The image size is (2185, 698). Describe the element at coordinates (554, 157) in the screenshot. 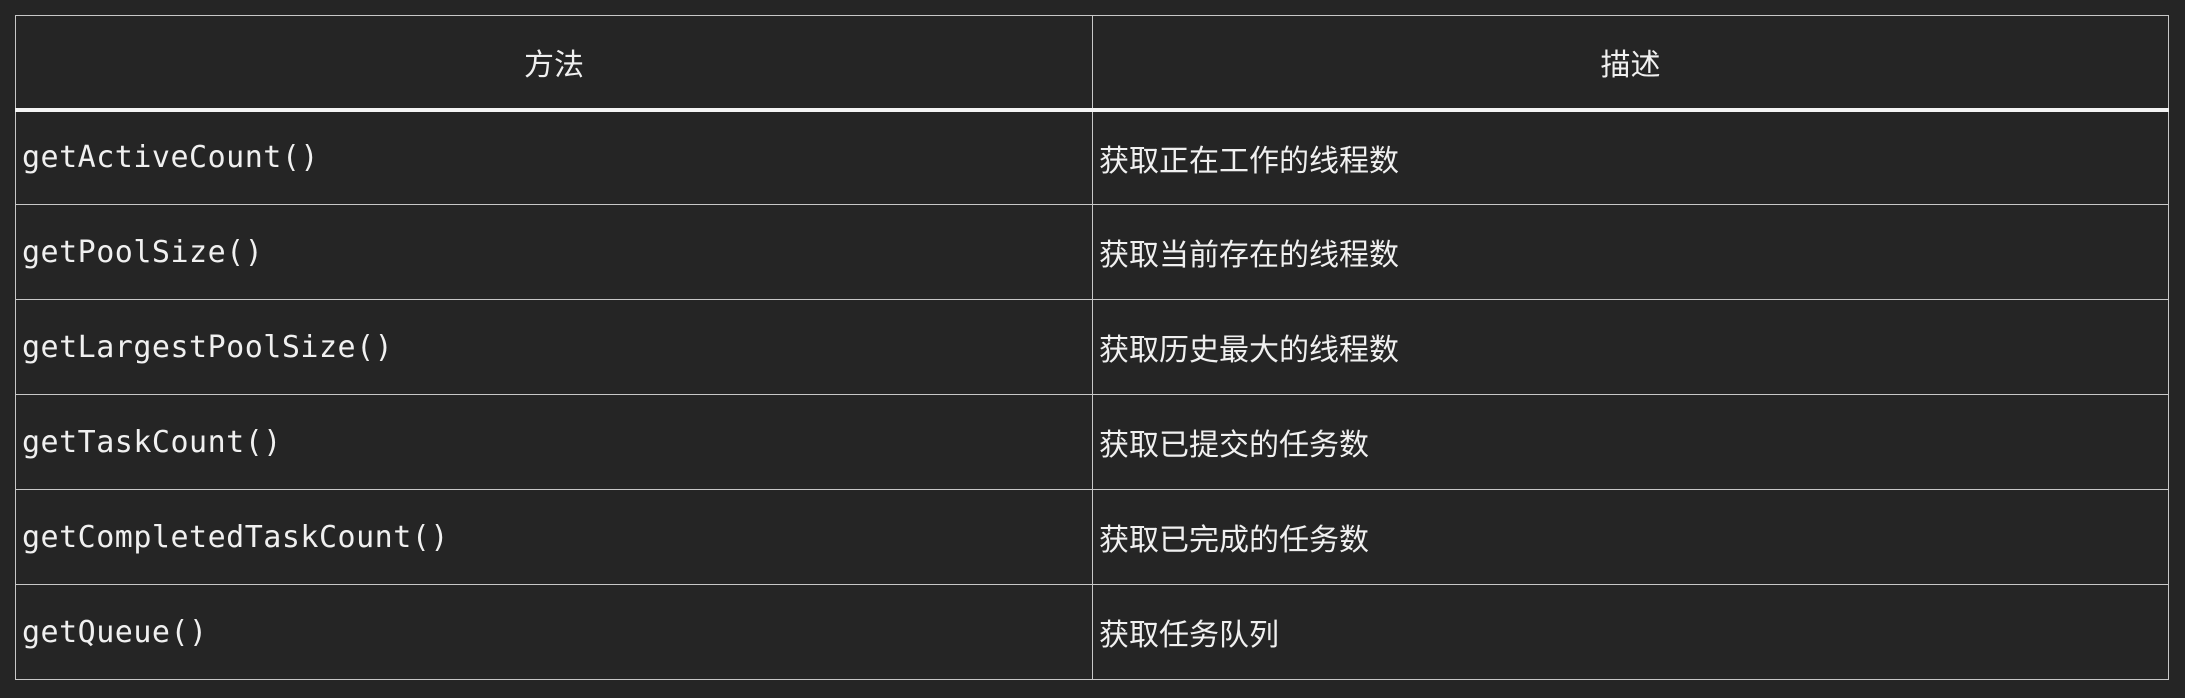

I see `method-cell: getActiveCount()` at that location.